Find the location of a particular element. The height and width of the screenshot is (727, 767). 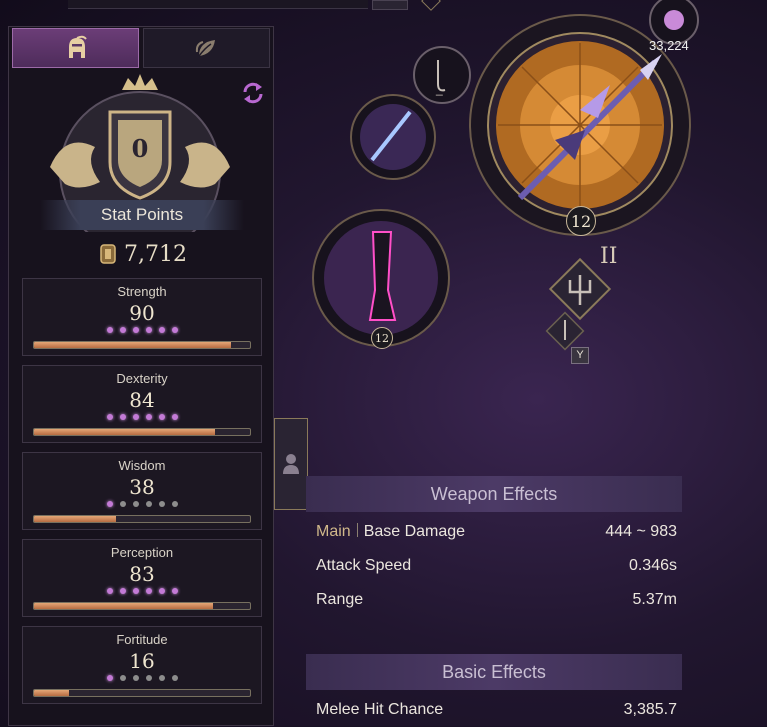

stat-card-strength: Strength 90 is located at coordinates (142, 317).